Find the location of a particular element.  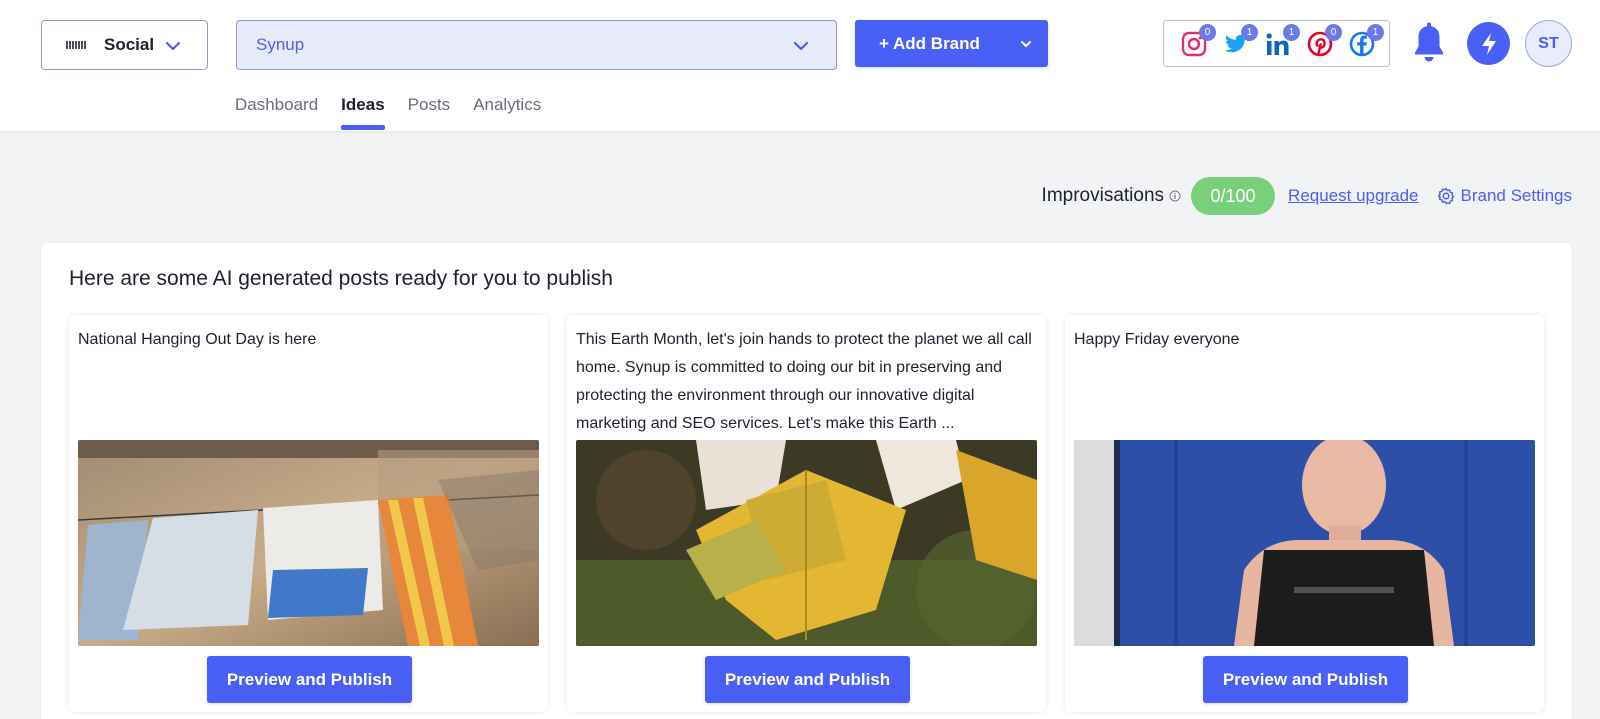

bell-icon is located at coordinates (1429, 44).